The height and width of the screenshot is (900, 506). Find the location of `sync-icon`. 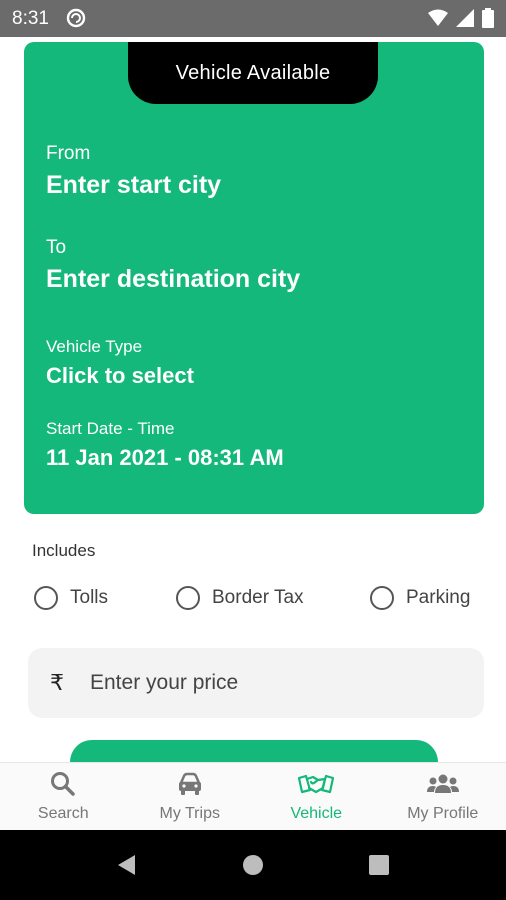

sync-icon is located at coordinates (76, 18).